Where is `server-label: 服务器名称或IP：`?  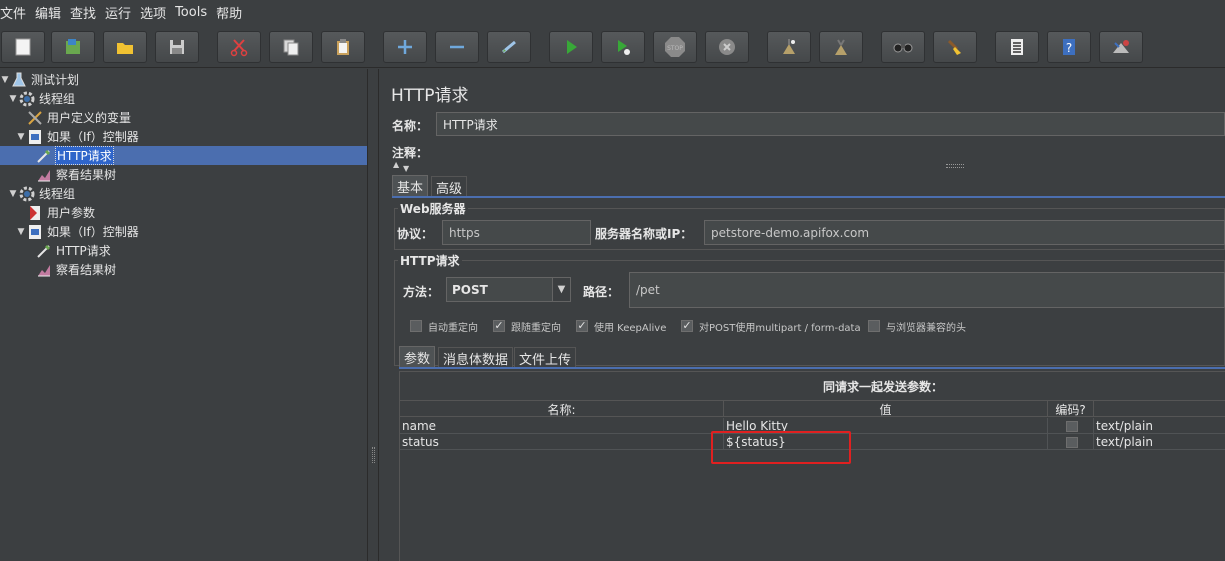 server-label: 服务器名称或IP： is located at coordinates (644, 234).